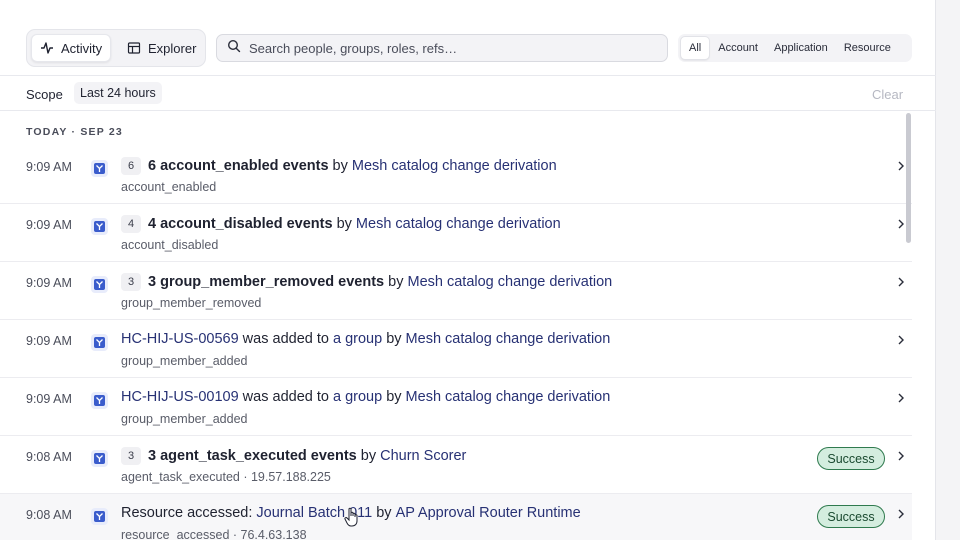  Describe the element at coordinates (423, 456) in the screenshot. I see `actor-link: Churn Scorer` at that location.